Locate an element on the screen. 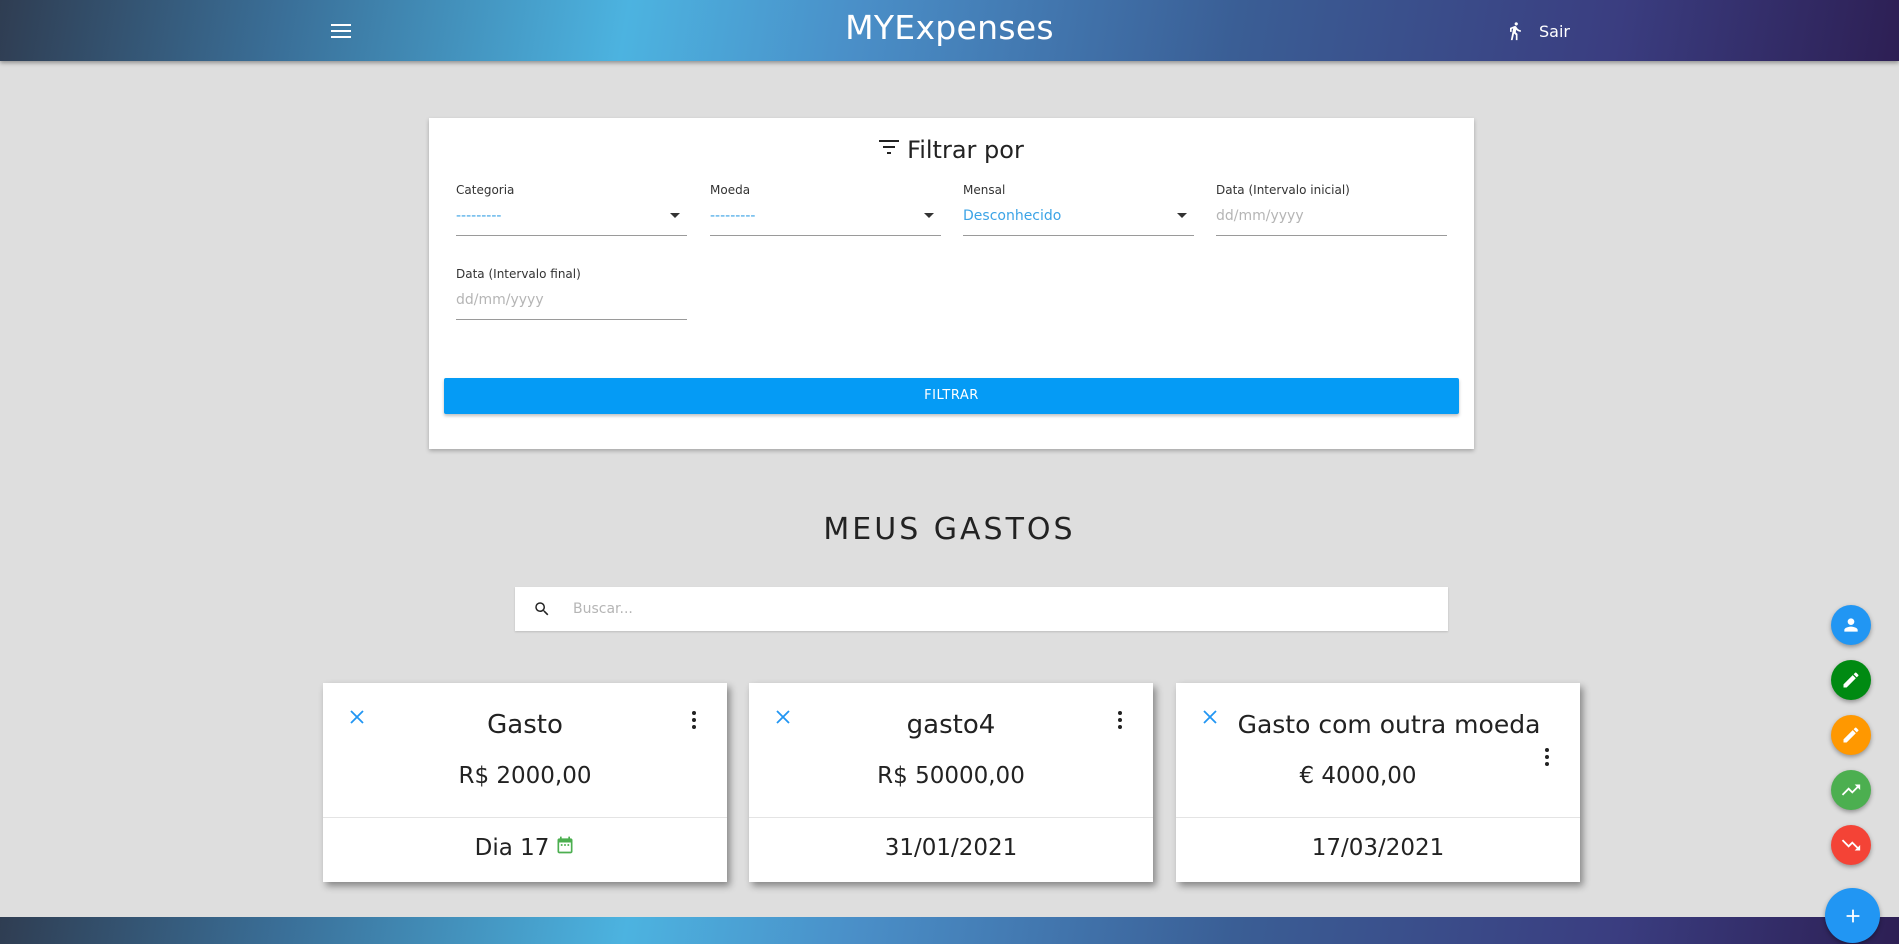  logout-label: Sair is located at coordinates (1554, 31).